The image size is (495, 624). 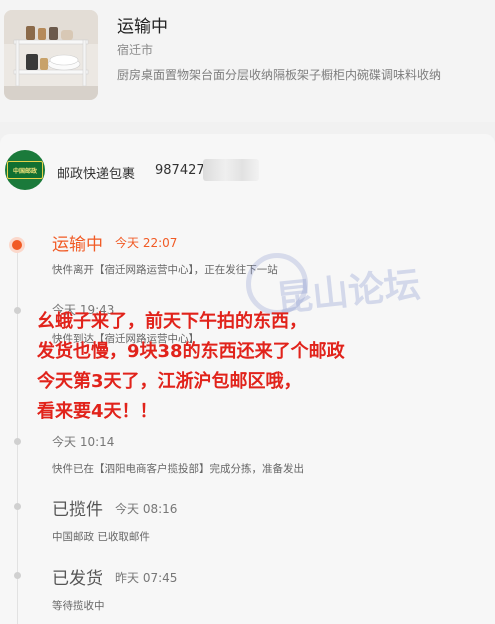 I want to click on carrier-row: 中国邮政 邮政快递包裹 987427, so click(x=247, y=169).